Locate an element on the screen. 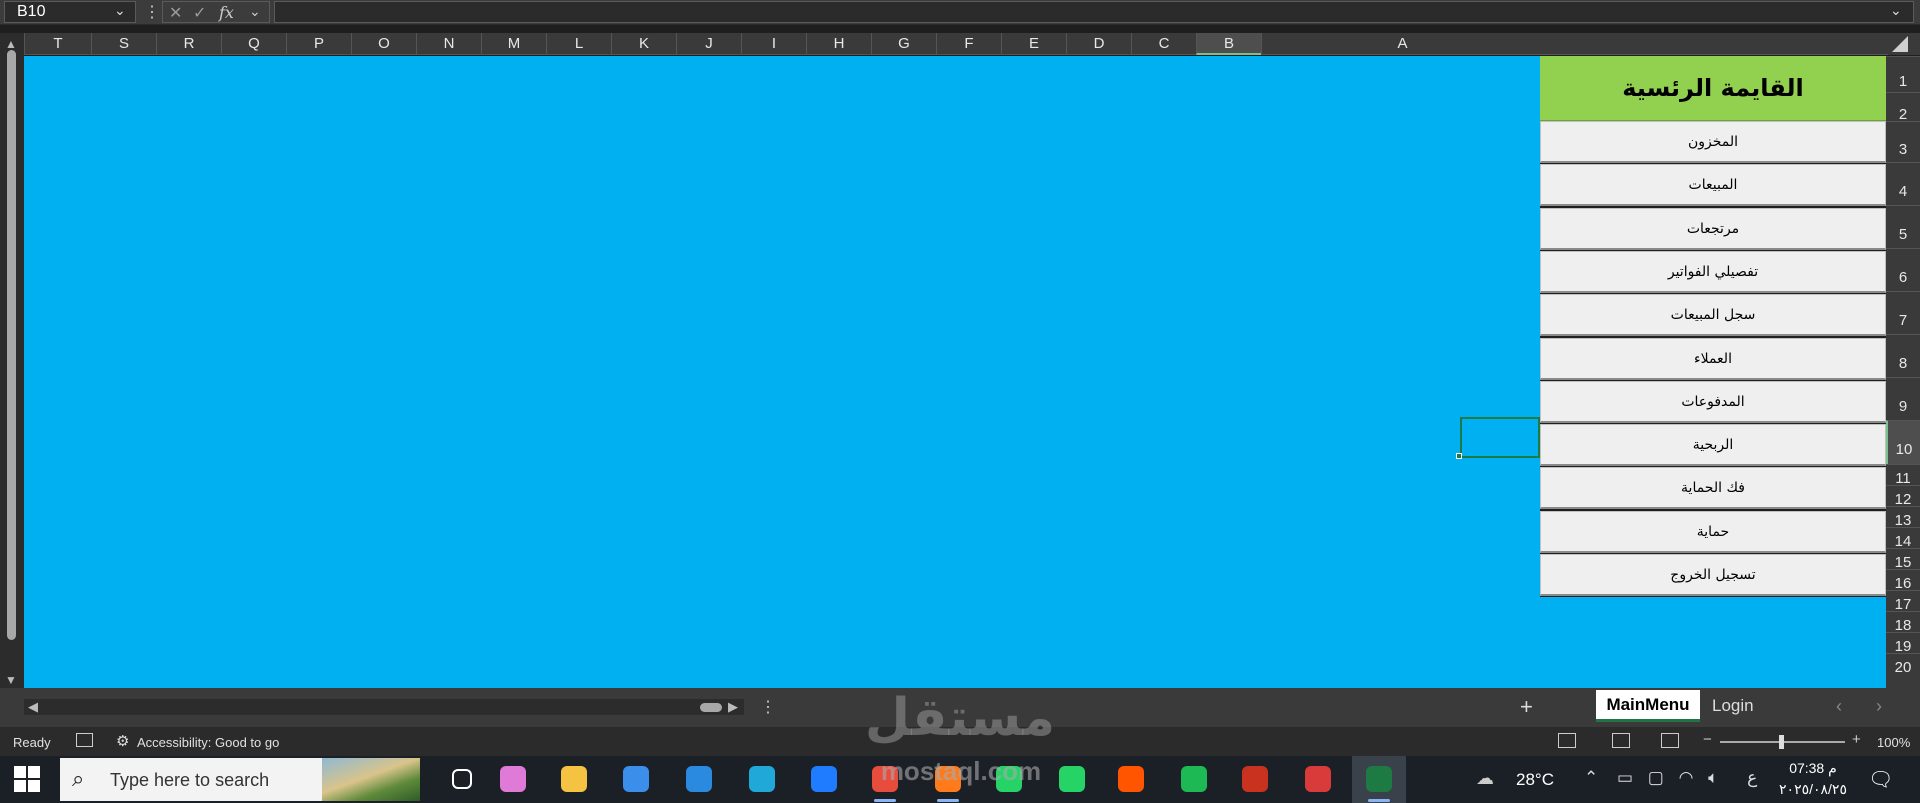 This screenshot has height=803, width=1920. scroll-right-icon: ▶ is located at coordinates (733, 707).